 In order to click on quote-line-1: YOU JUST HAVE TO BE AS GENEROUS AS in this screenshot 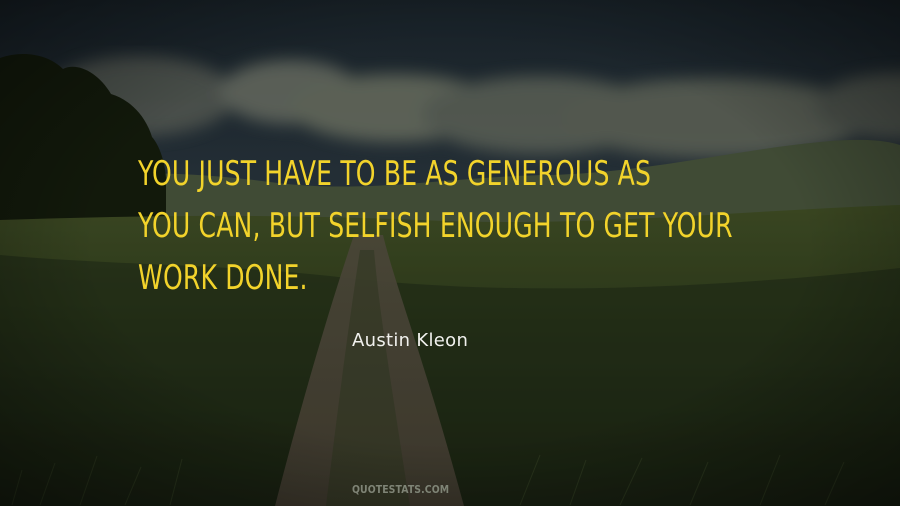, I will do `click(395, 174)`.